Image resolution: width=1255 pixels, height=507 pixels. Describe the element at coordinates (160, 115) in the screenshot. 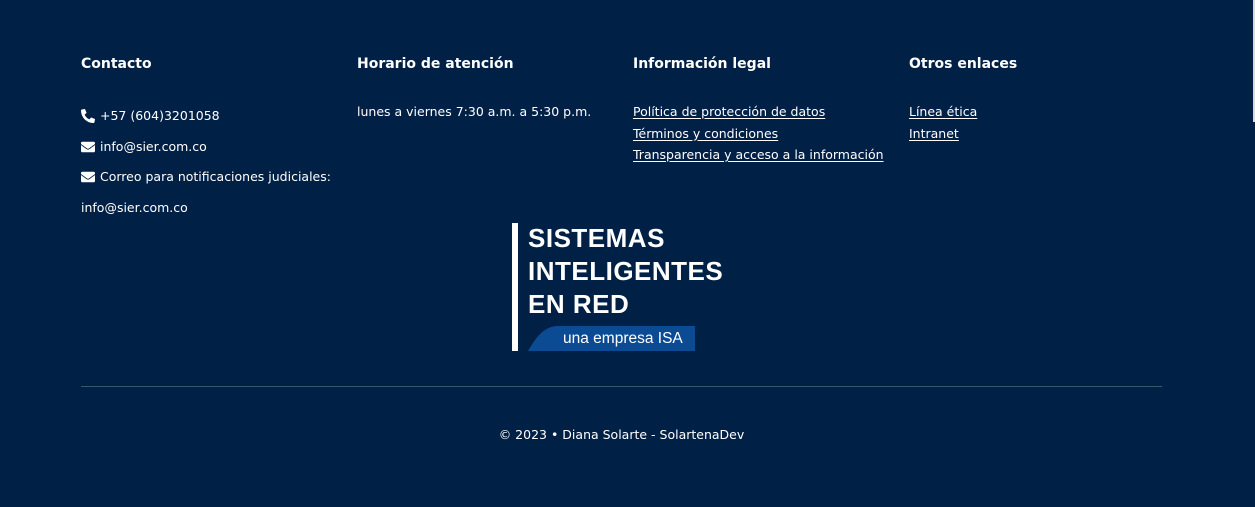

I see `phone-number: +57 (604)3201058` at that location.